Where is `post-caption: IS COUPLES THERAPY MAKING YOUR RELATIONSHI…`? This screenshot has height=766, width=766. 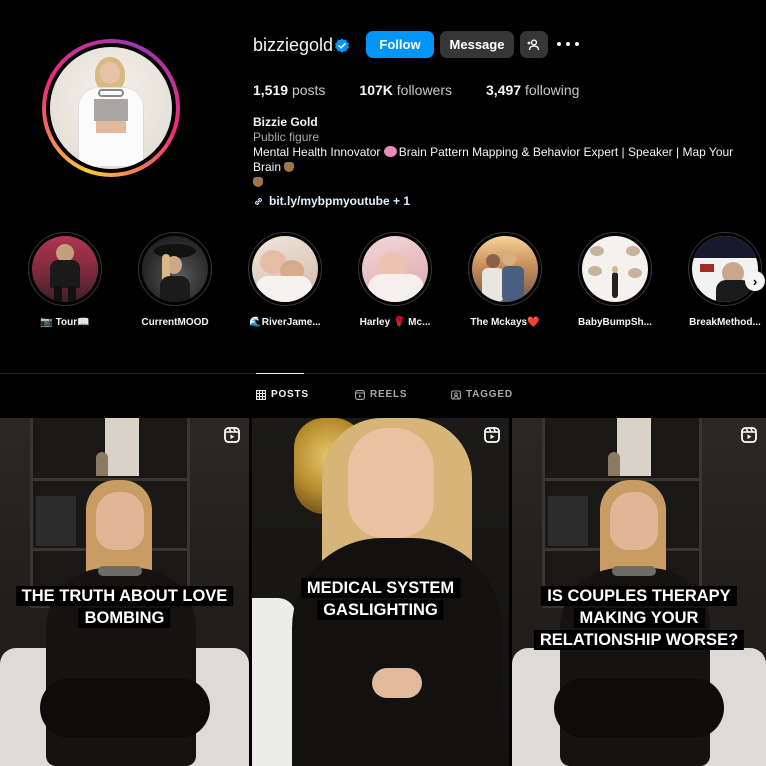 post-caption: IS COUPLES THERAPY MAKING YOUR RELATIONSHI… is located at coordinates (639, 618).